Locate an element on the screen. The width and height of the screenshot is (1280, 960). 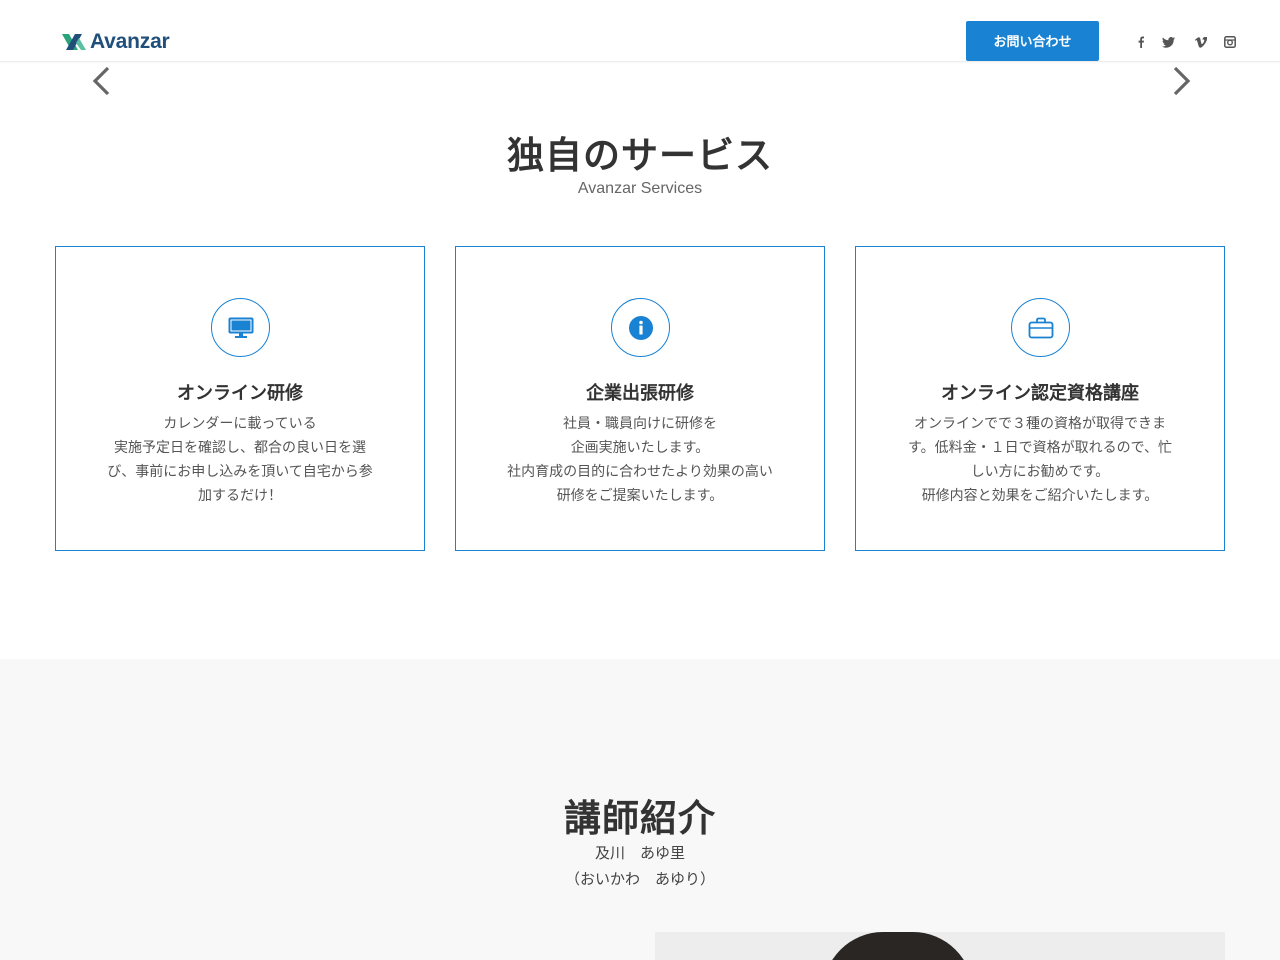
logo-mark-icon is located at coordinates (74, 42).